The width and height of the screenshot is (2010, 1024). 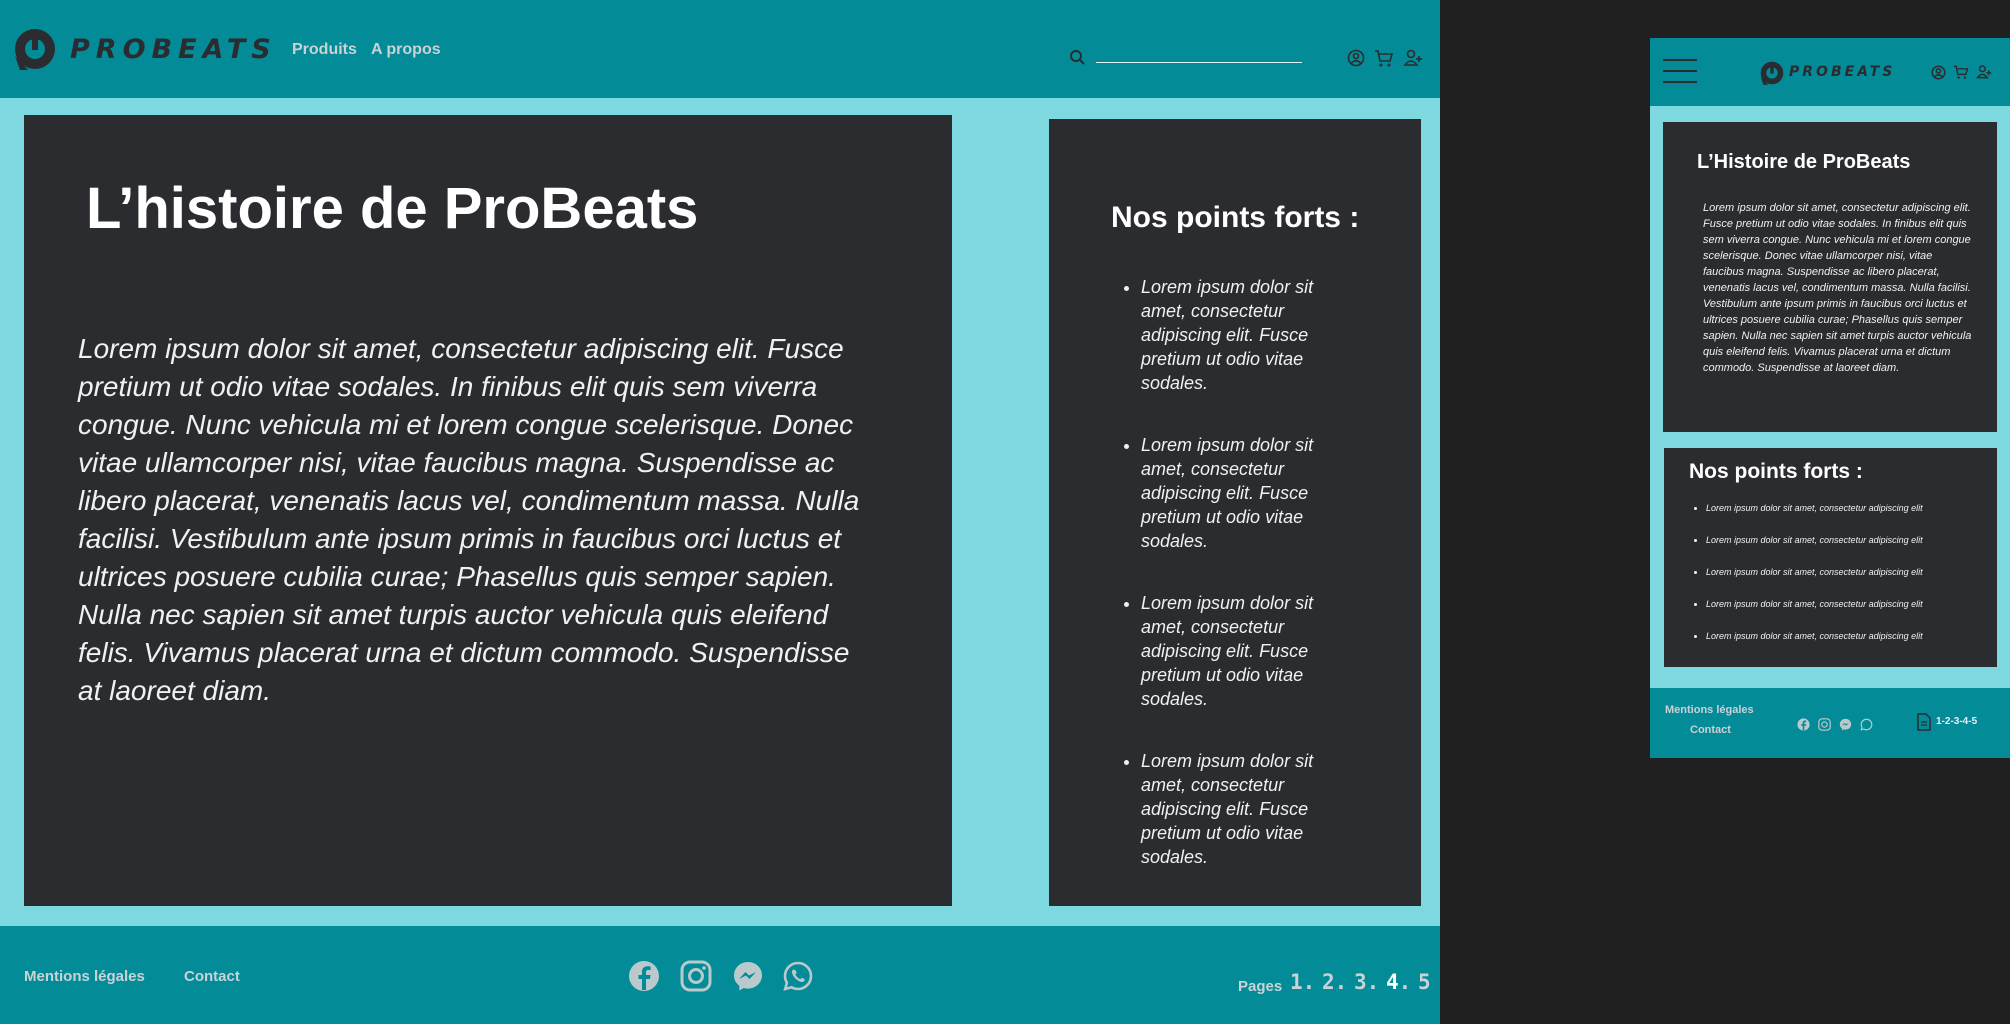 I want to click on page-5: 5, so click(x=1424, y=982).